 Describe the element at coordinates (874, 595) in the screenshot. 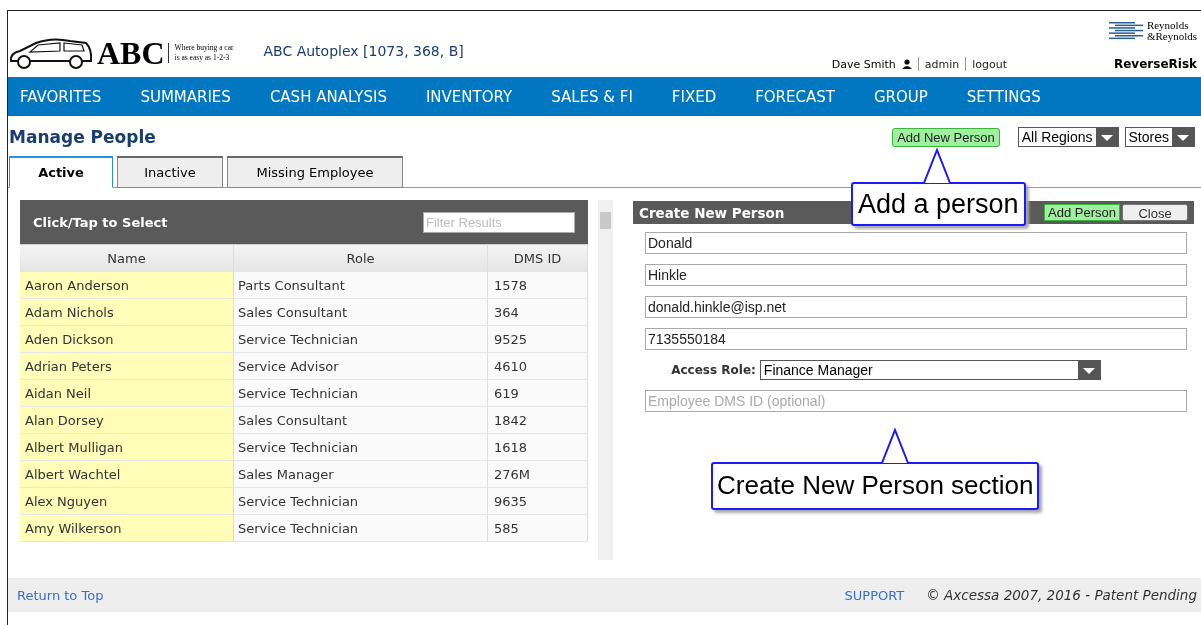

I see `support-link: SUPPORT` at that location.